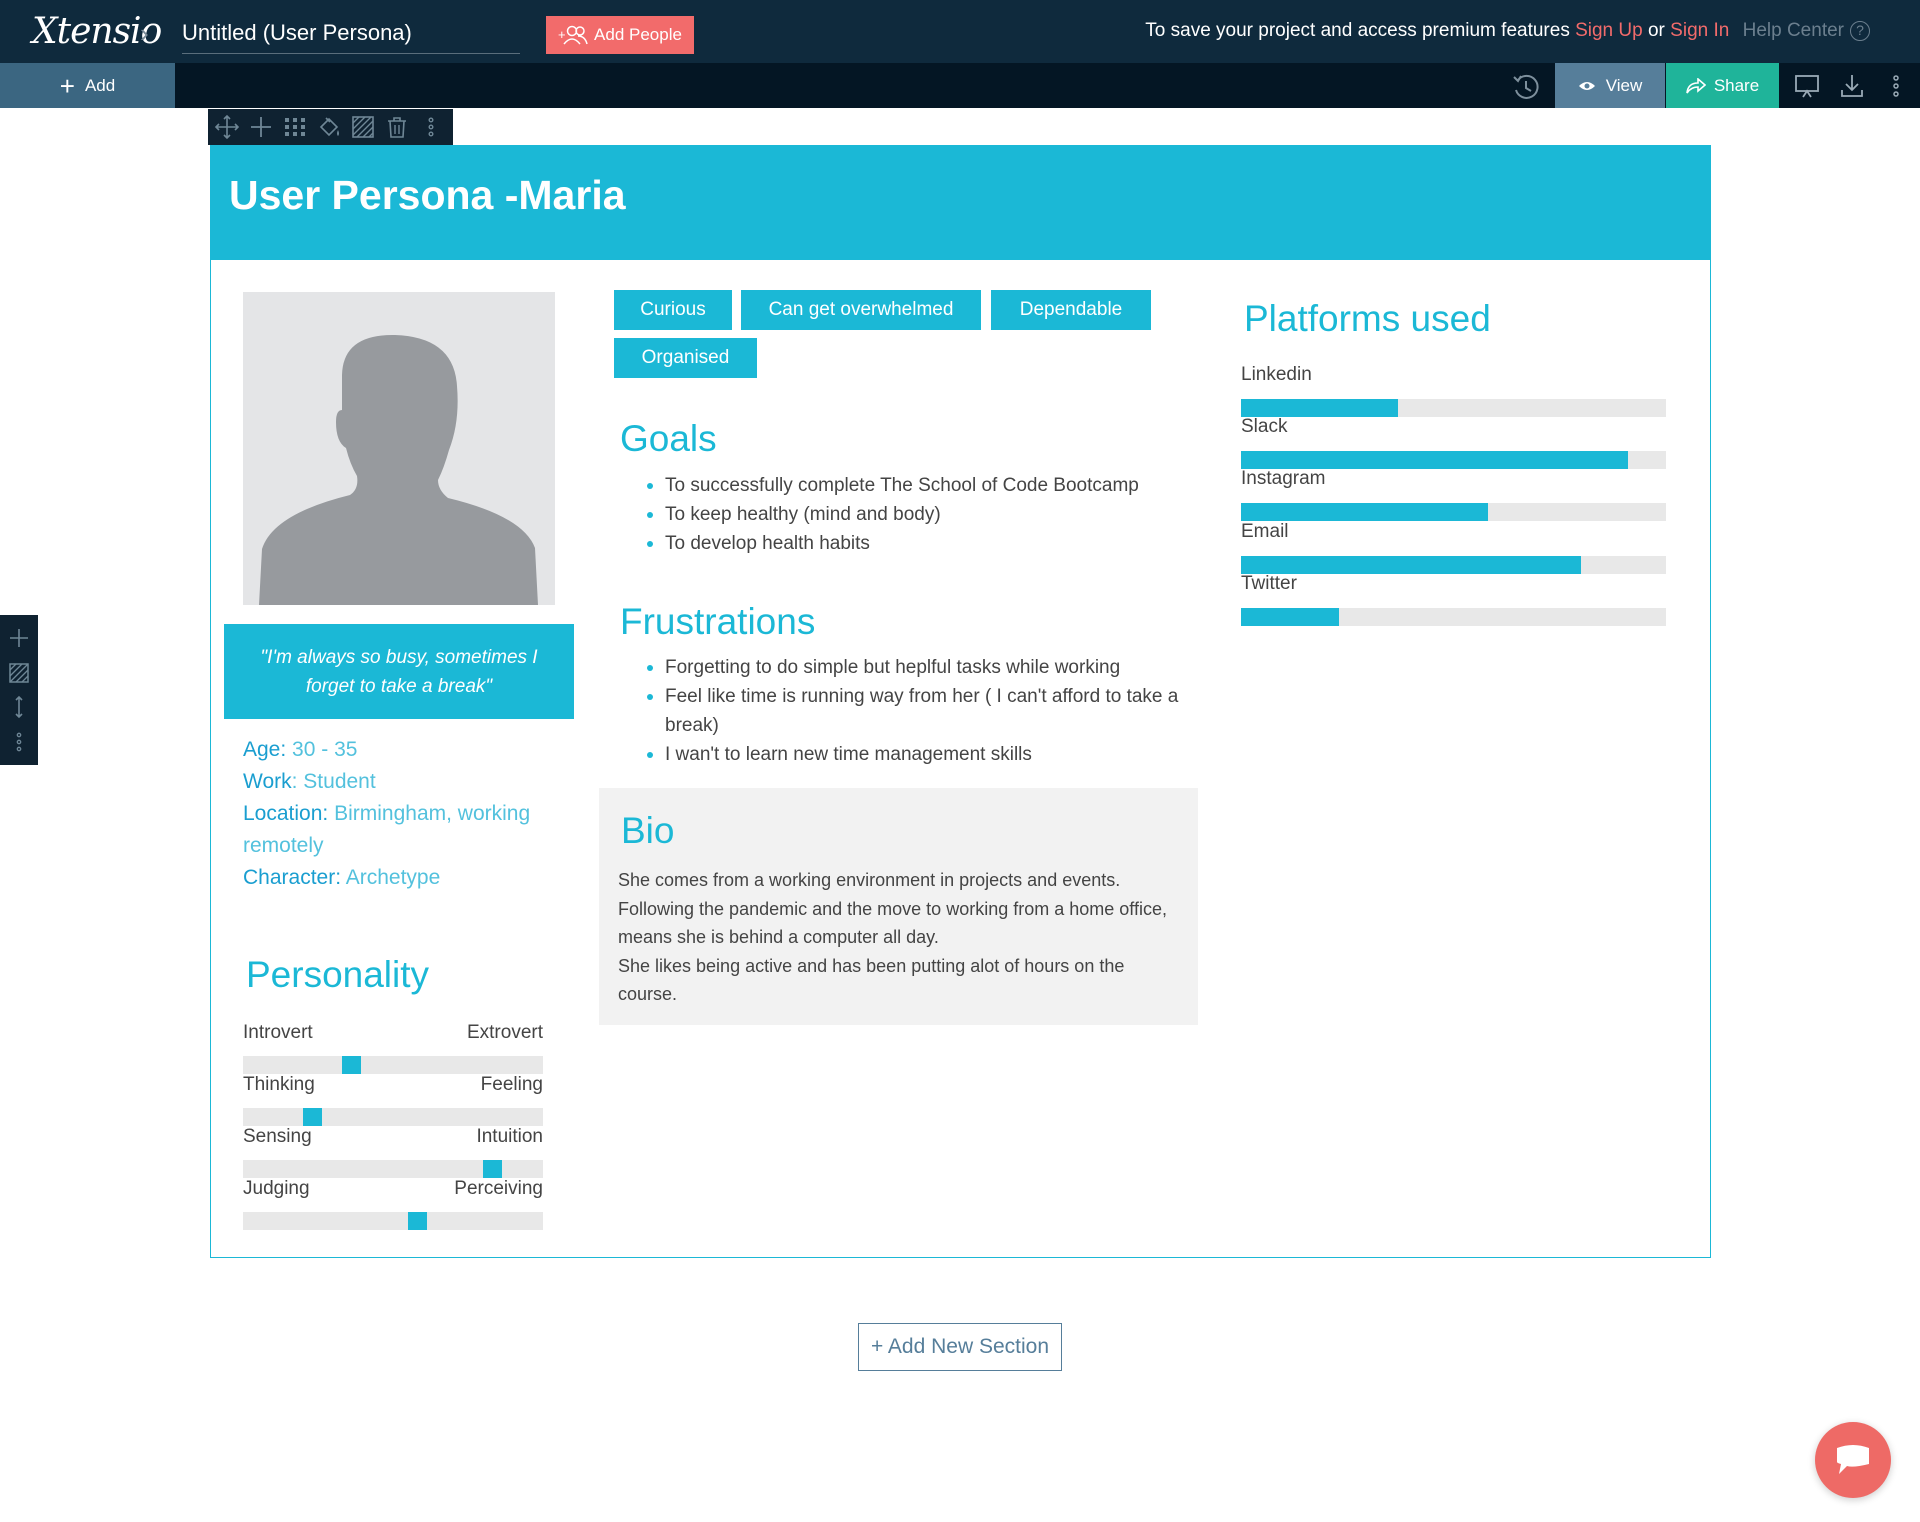  I want to click on platforms-heading: Platforms used, so click(1367, 319).